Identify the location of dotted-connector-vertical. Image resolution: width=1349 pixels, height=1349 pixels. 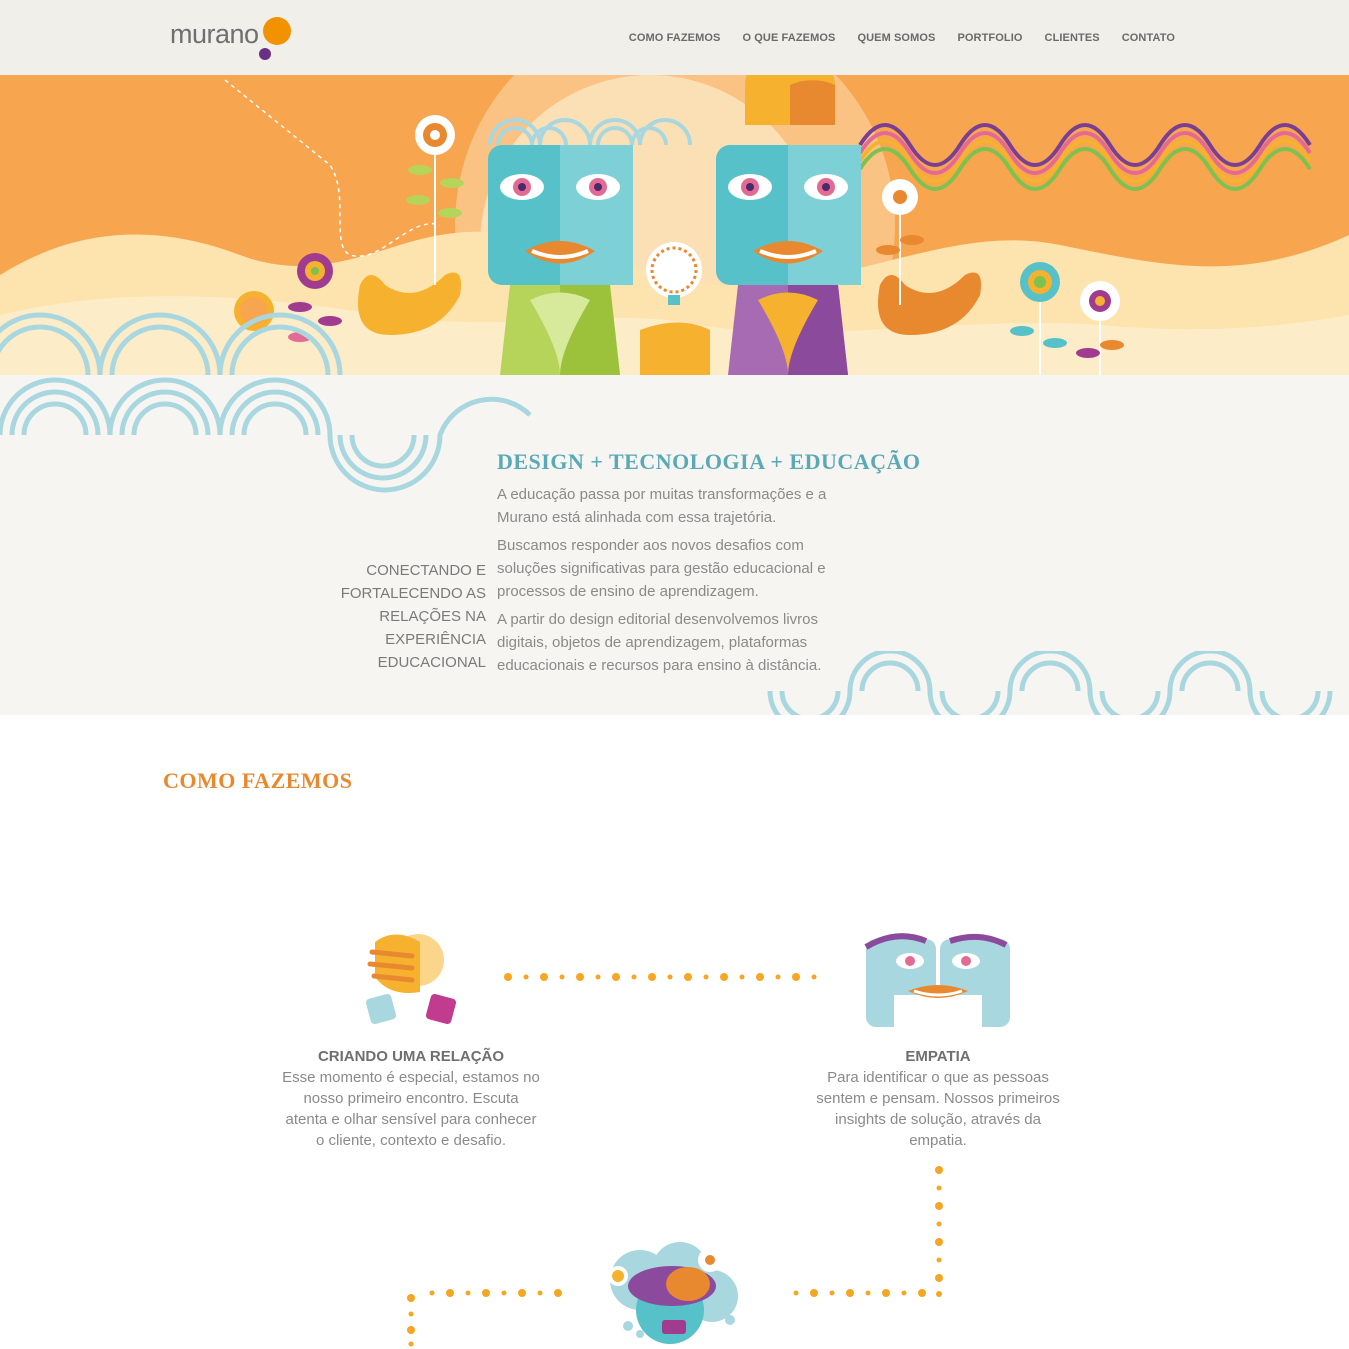
(939, 1231).